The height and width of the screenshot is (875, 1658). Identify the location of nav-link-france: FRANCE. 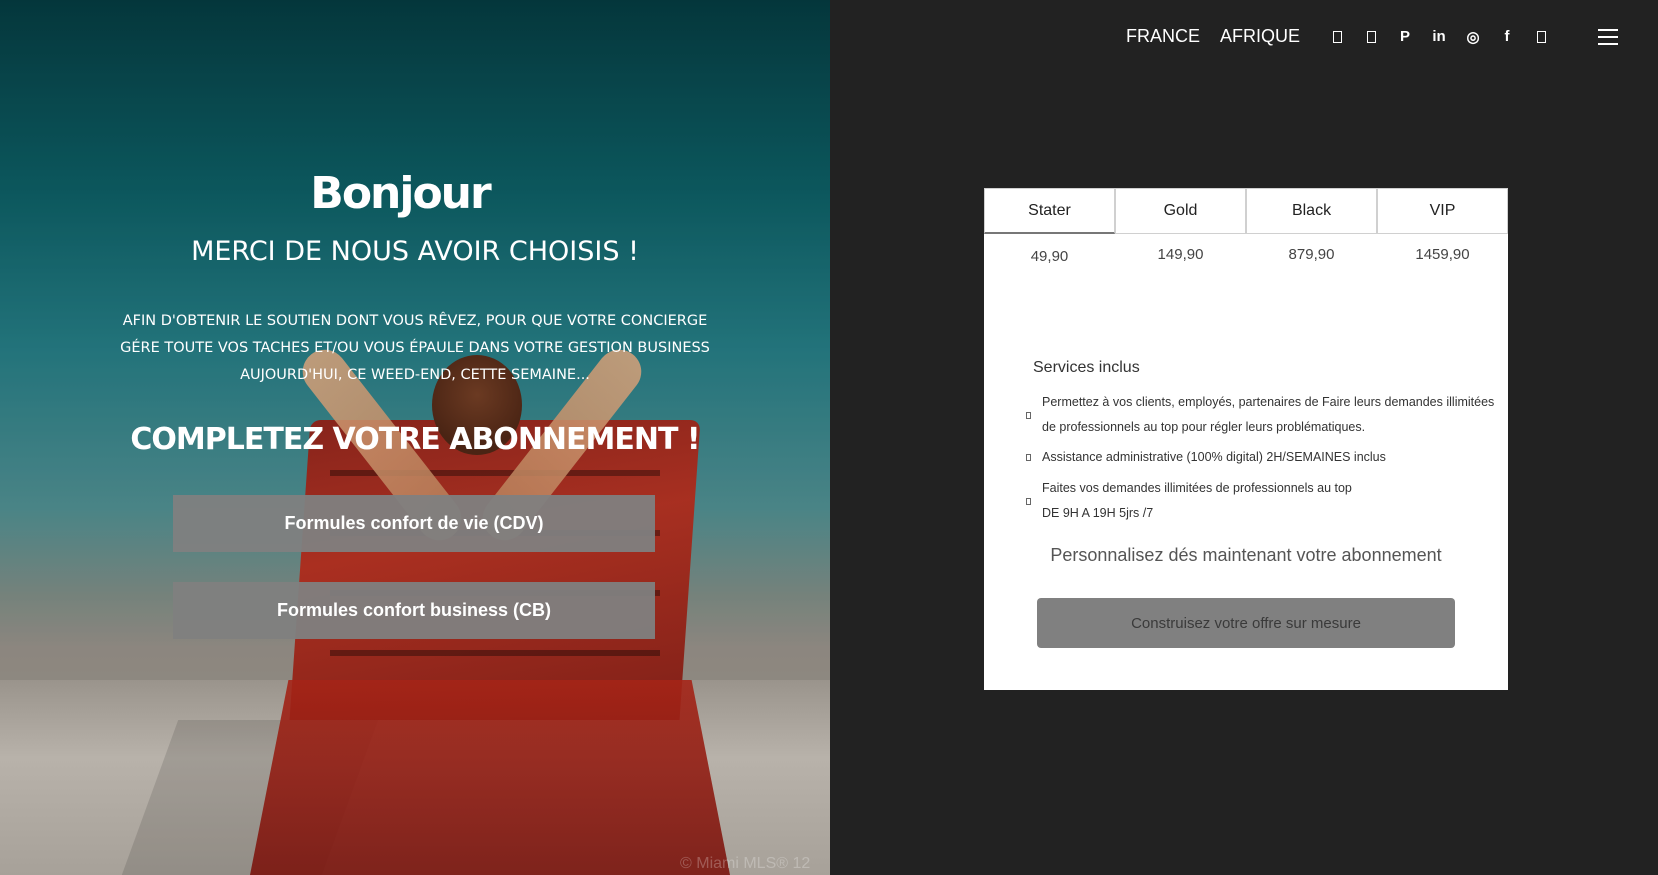
(1163, 36).